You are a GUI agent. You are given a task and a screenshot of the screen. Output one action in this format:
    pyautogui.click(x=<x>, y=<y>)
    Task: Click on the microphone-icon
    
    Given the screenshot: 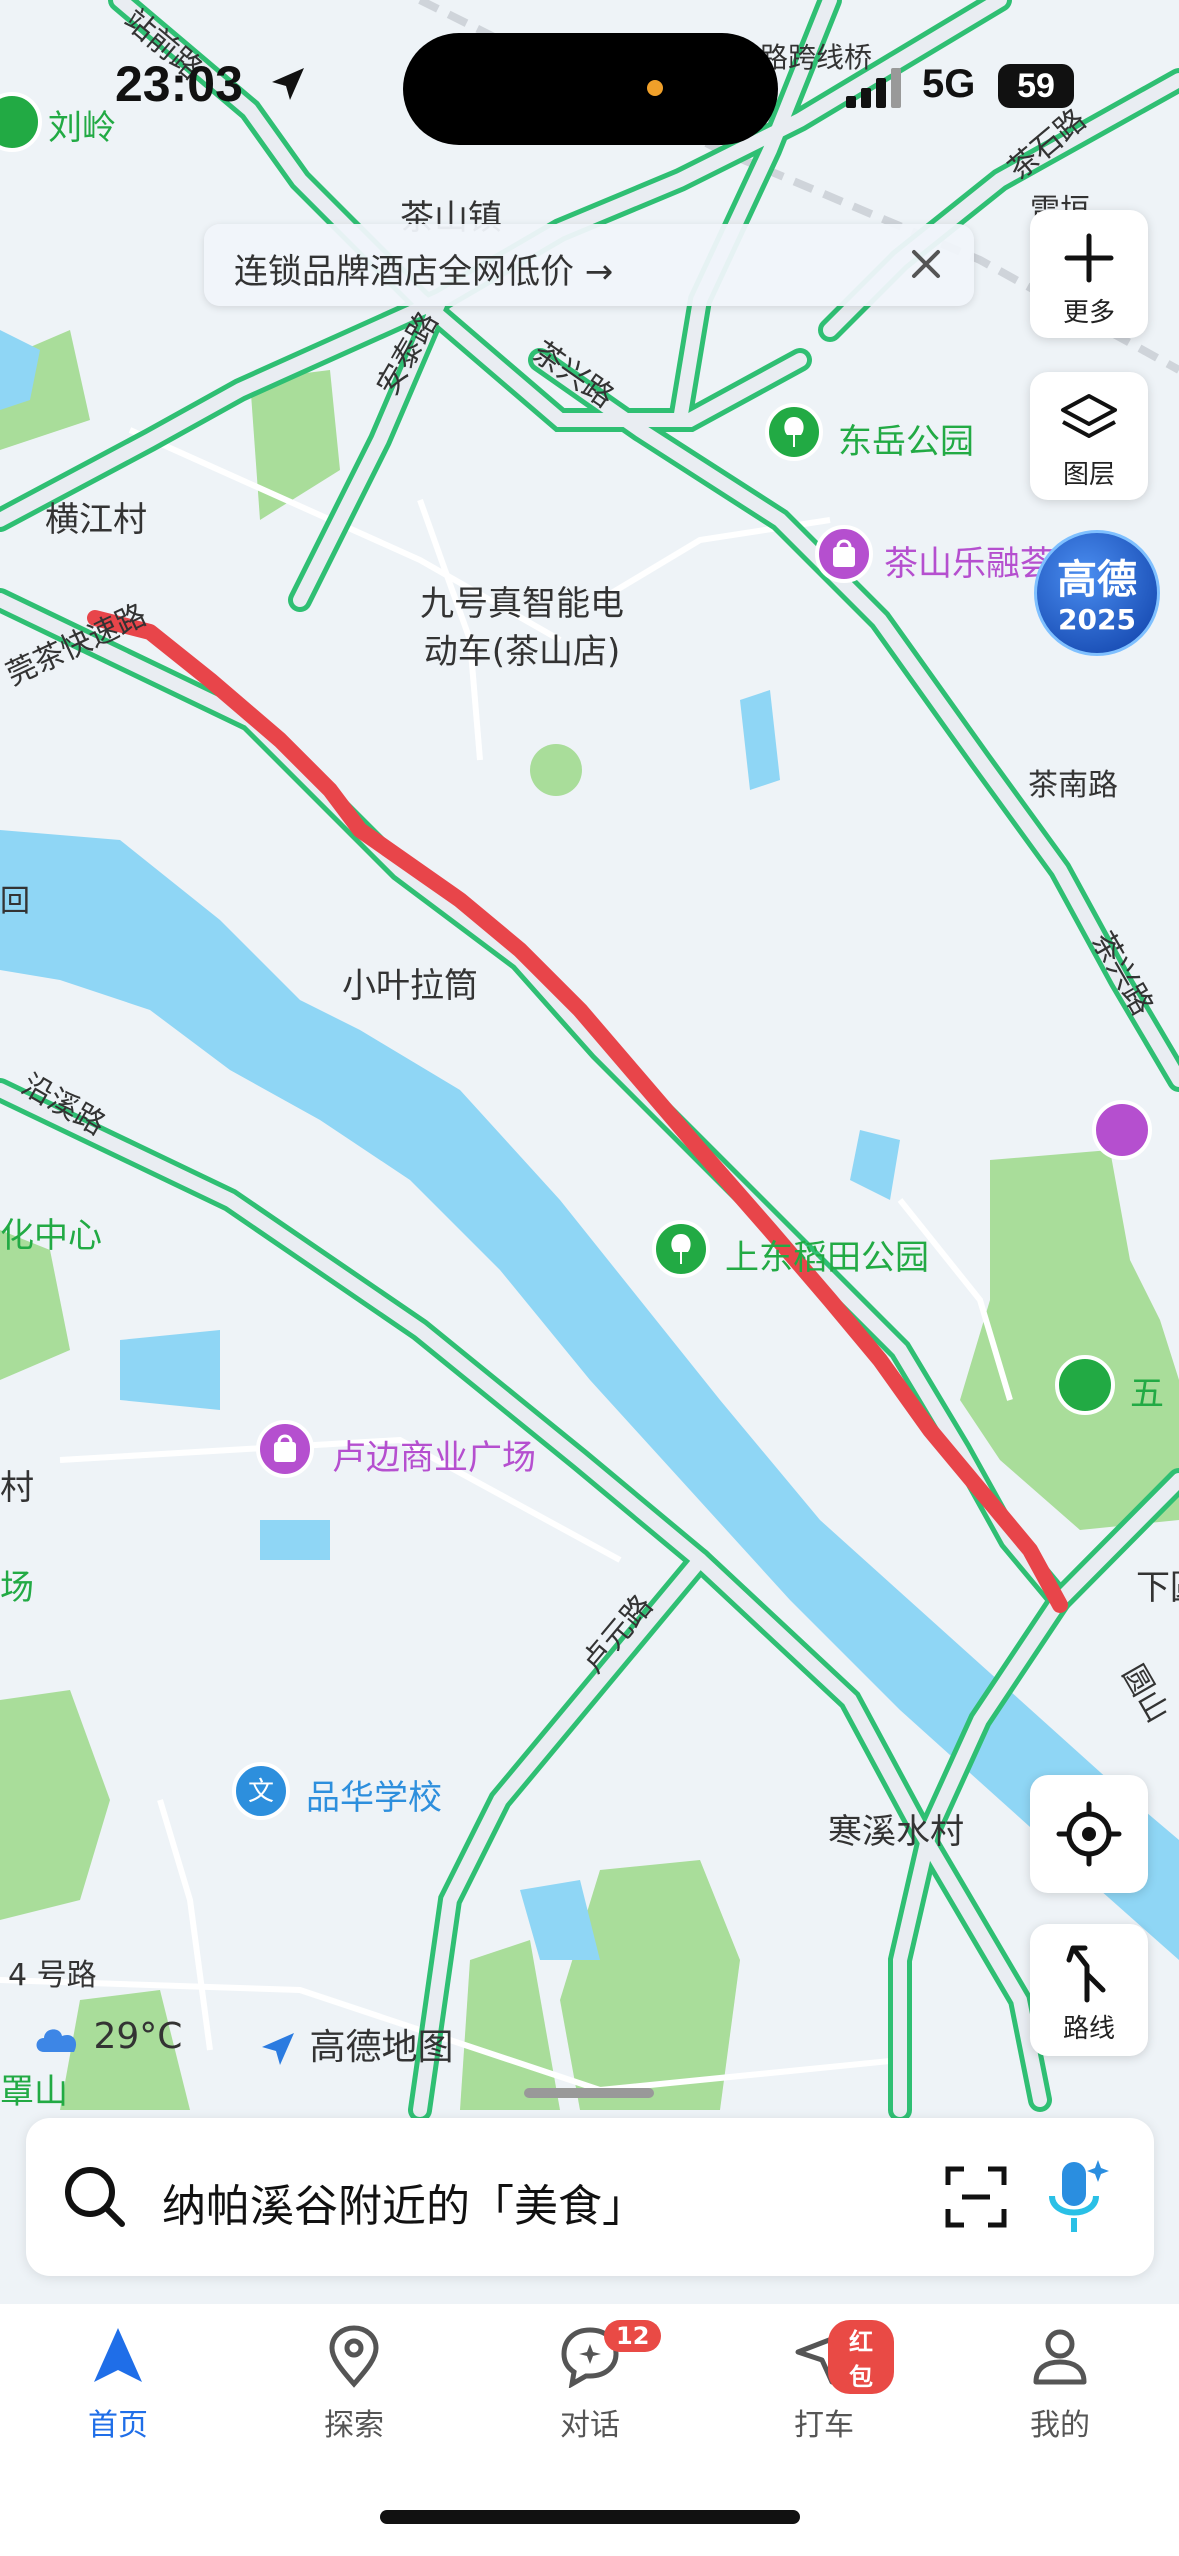 What is the action you would take?
    pyautogui.click(x=1077, y=2198)
    